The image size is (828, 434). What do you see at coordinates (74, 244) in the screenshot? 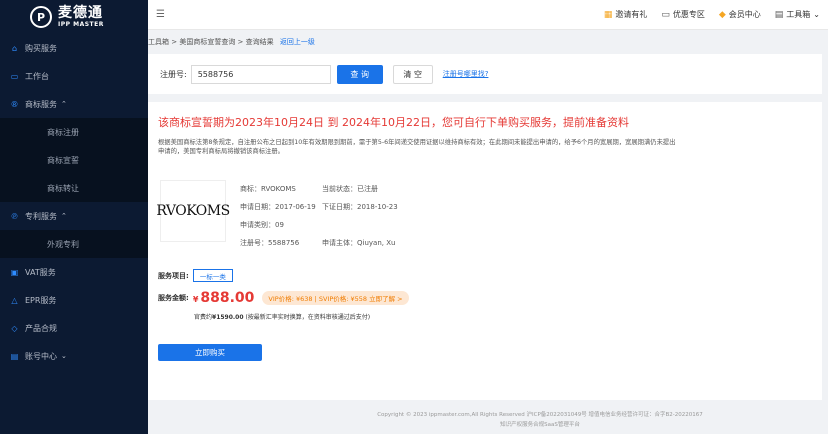
I see `sidebar-subitem-design-patent: 外观专利` at bounding box center [74, 244].